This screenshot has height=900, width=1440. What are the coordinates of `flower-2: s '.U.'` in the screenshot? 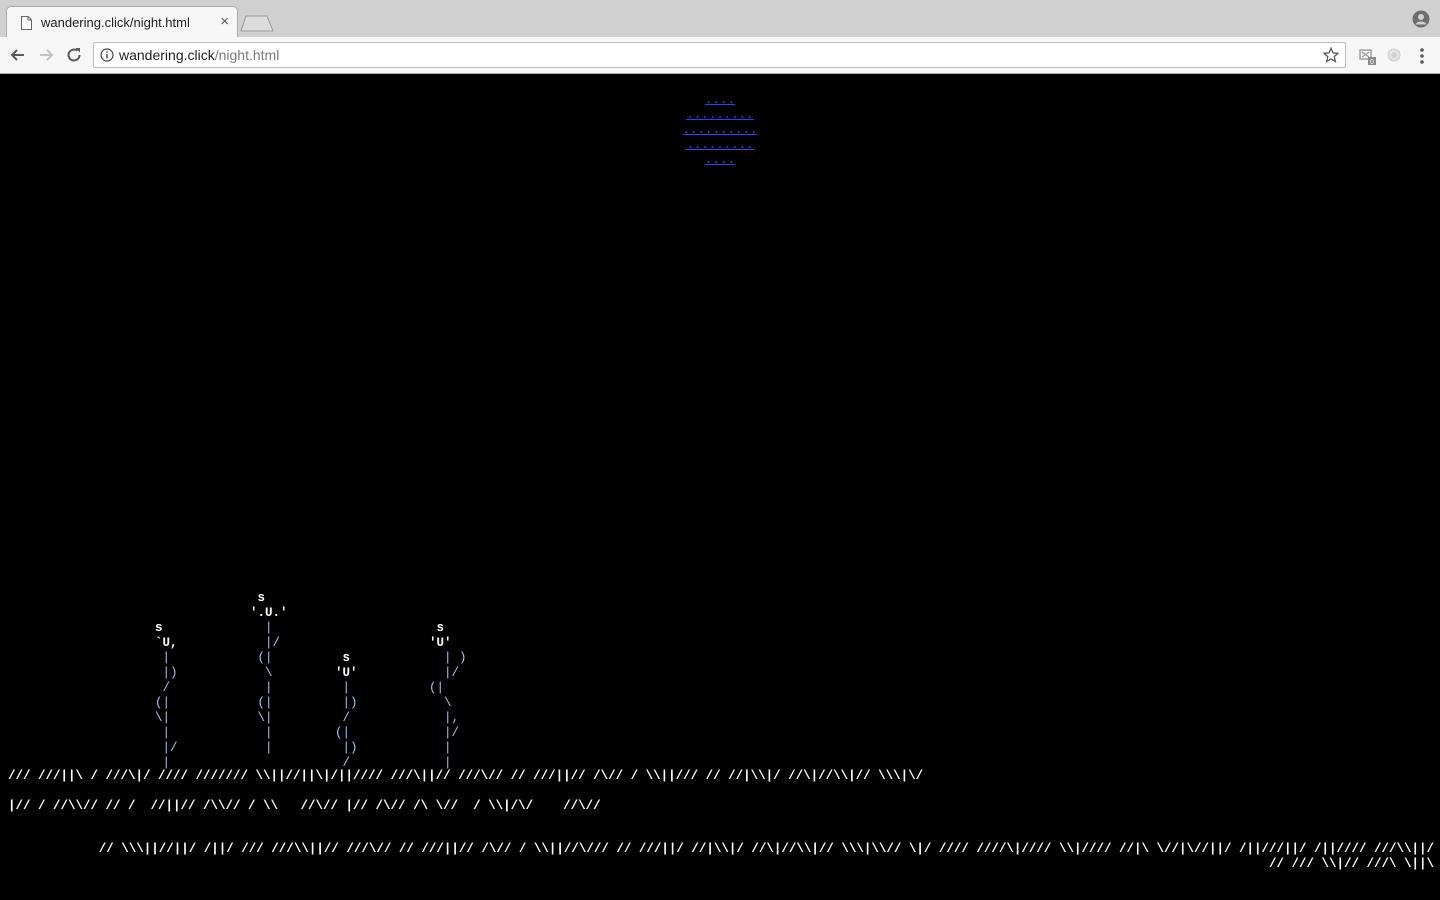 It's located at (269, 605).